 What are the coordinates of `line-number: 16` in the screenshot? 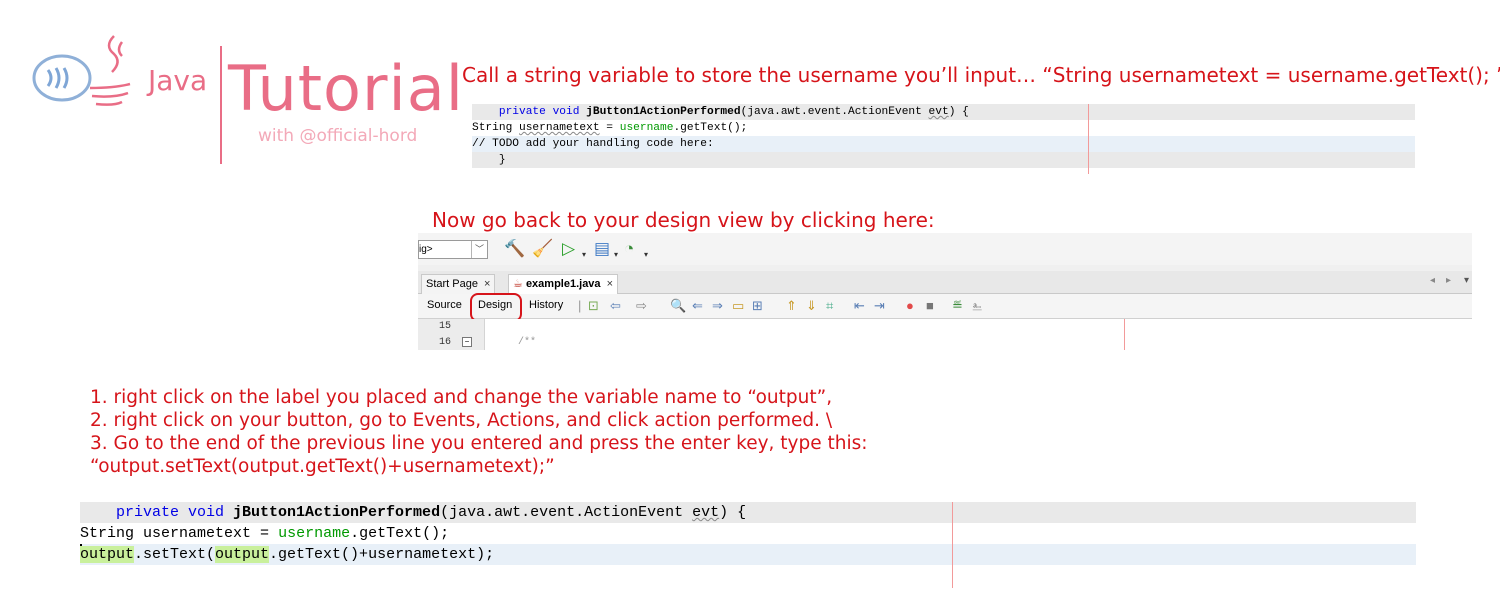 It's located at (444, 342).